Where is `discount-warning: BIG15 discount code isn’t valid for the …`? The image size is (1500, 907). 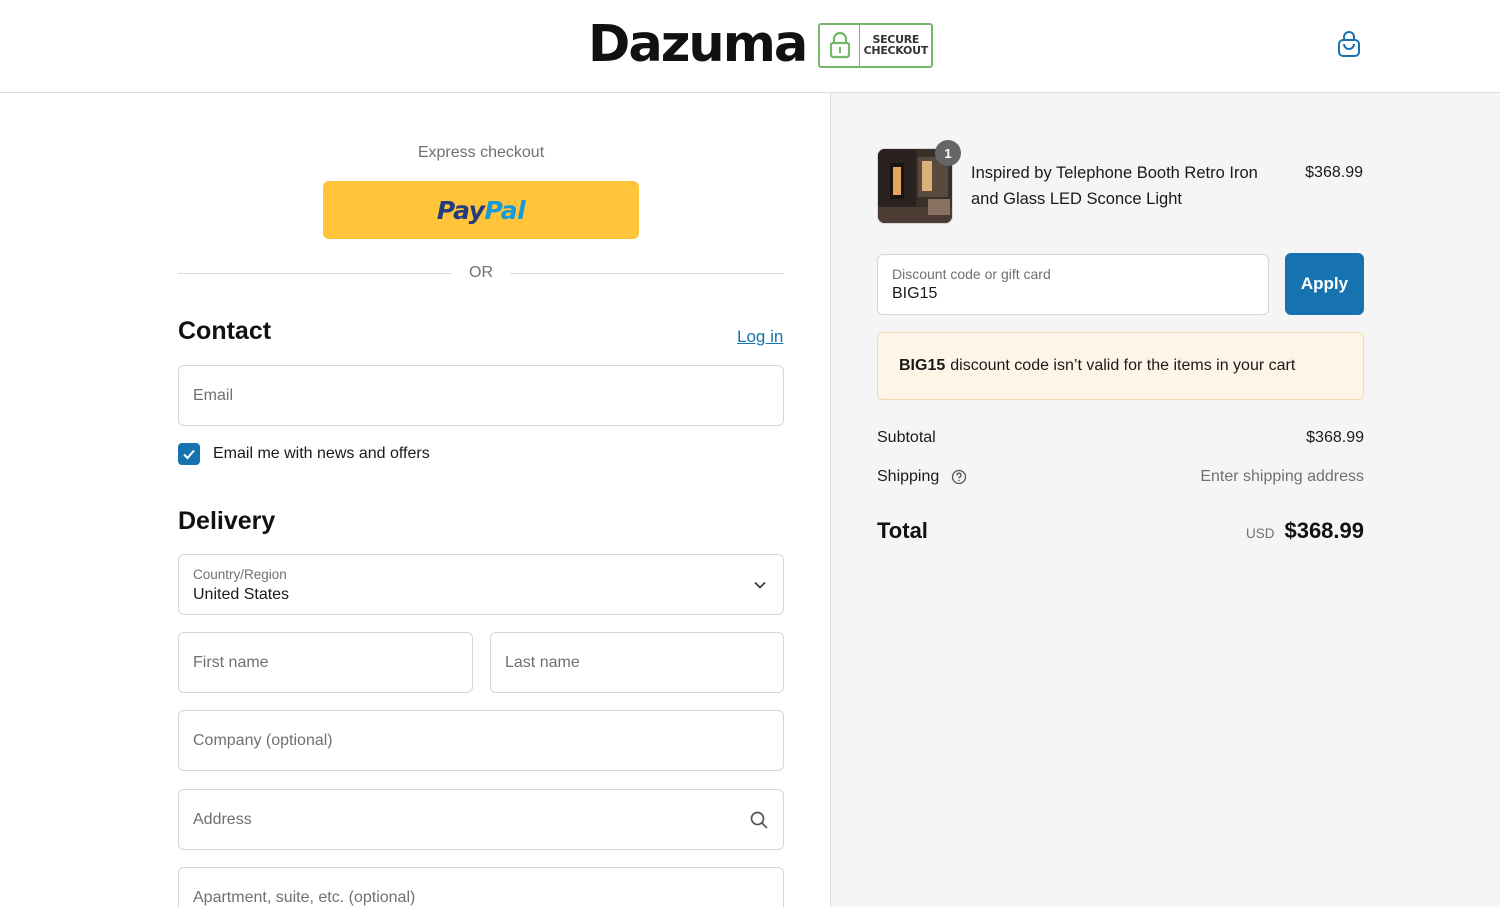
discount-warning: BIG15 discount code isn’t valid for the … is located at coordinates (1120, 366).